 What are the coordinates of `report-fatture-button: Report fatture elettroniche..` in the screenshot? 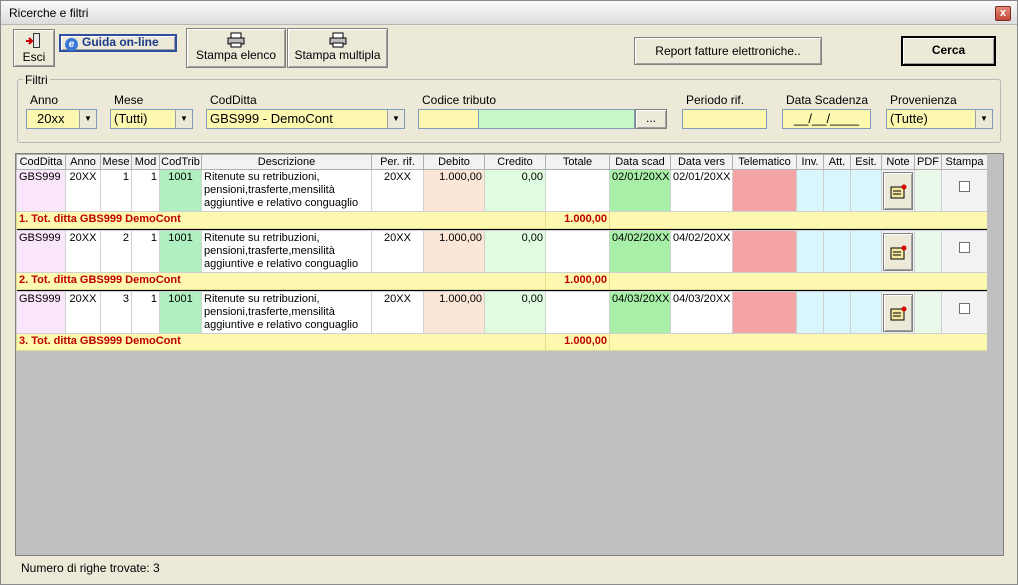 It's located at (728, 51).